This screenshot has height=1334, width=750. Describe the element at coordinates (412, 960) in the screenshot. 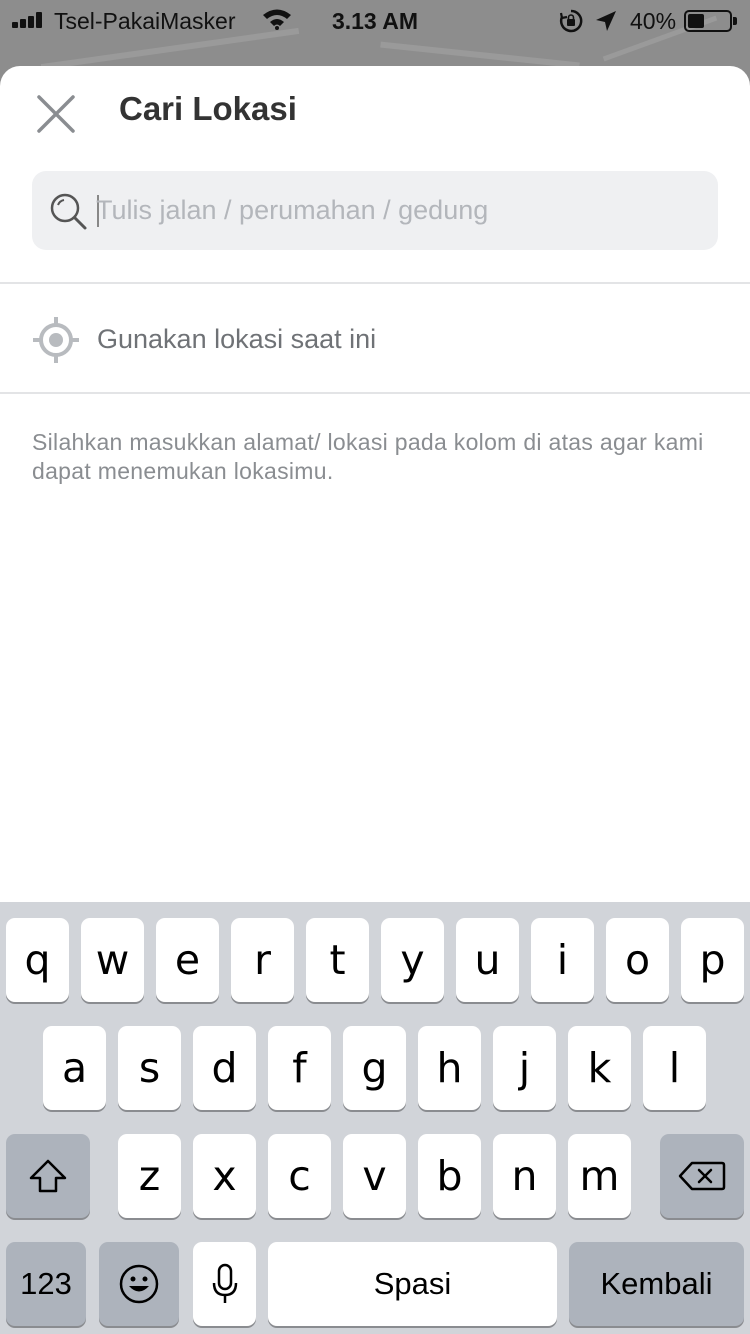

I see `key-y: y` at that location.